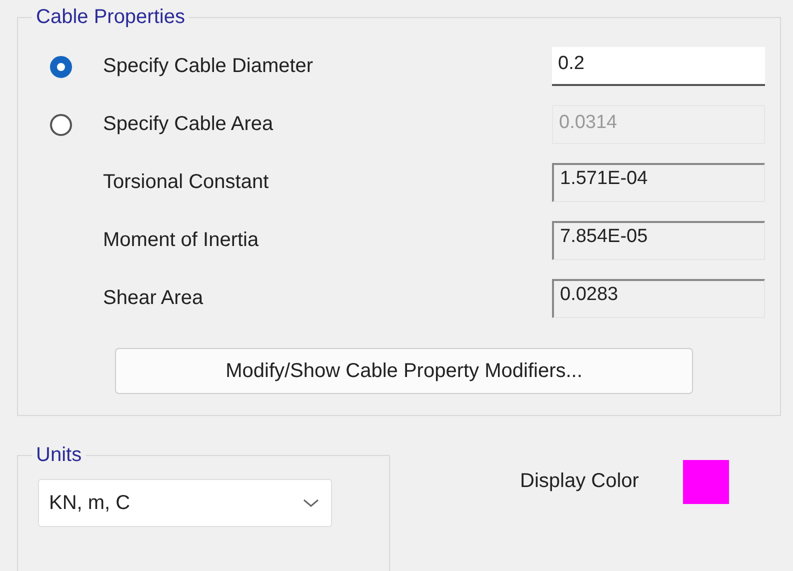  Describe the element at coordinates (186, 182) in the screenshot. I see `field-label: Torsional Constant` at that location.